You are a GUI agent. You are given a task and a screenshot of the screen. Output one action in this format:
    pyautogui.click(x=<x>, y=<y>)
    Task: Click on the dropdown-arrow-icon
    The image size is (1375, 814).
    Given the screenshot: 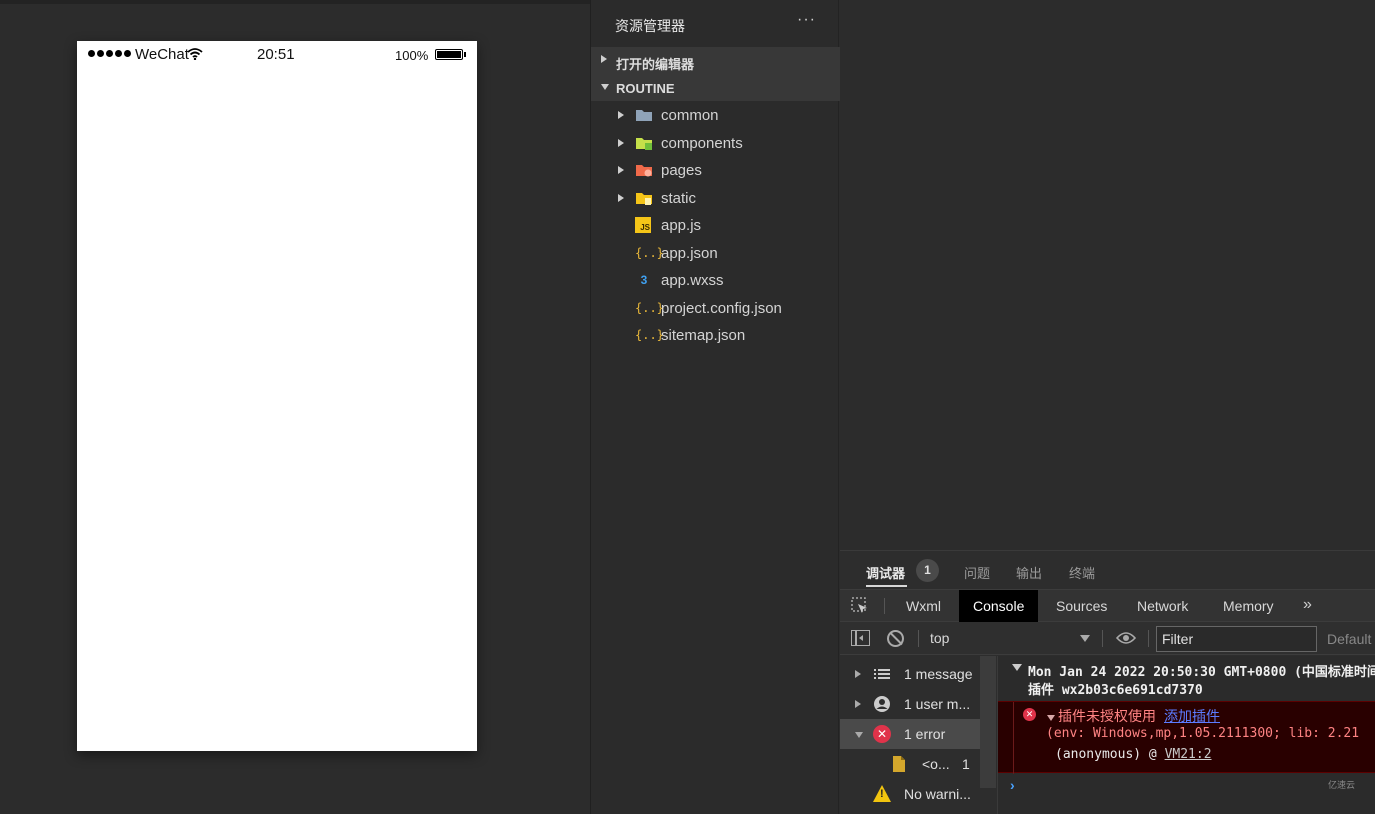 What is the action you would take?
    pyautogui.click(x=1085, y=638)
    